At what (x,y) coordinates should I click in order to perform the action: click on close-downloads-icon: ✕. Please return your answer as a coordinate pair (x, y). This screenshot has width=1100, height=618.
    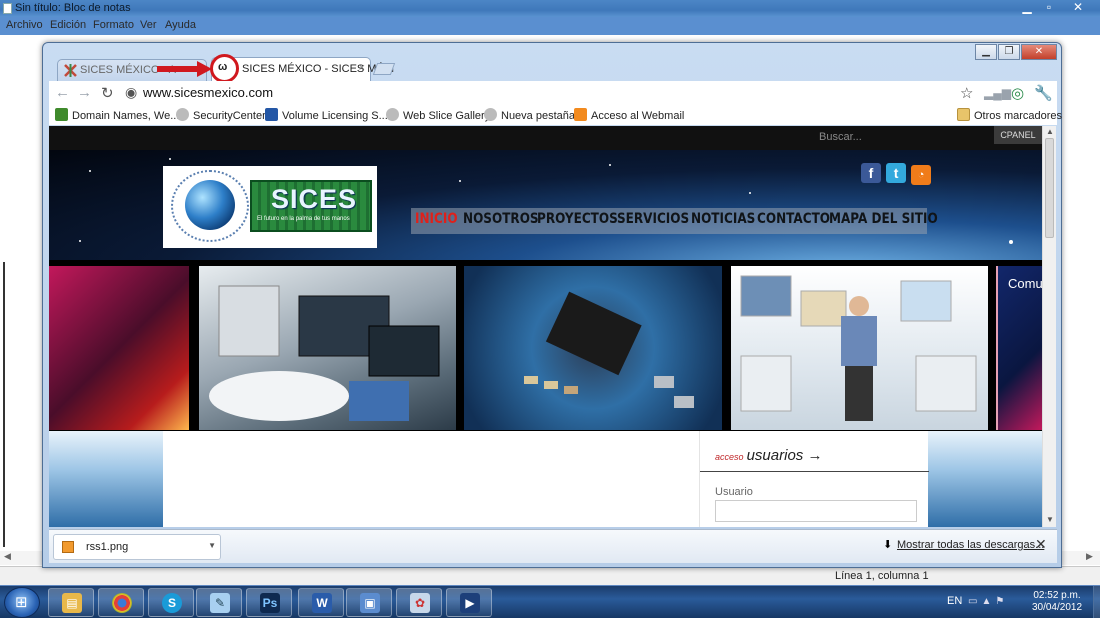
    Looking at the image, I should click on (1041, 544).